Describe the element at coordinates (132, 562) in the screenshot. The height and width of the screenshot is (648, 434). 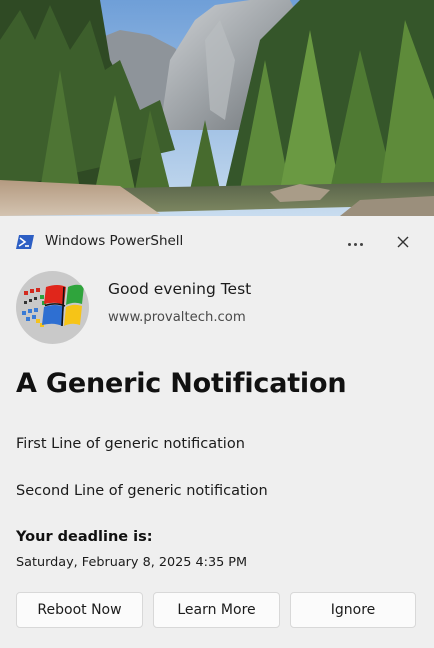
I see `deadline-value: Saturday, February 8, 2025 4:35 PM` at that location.